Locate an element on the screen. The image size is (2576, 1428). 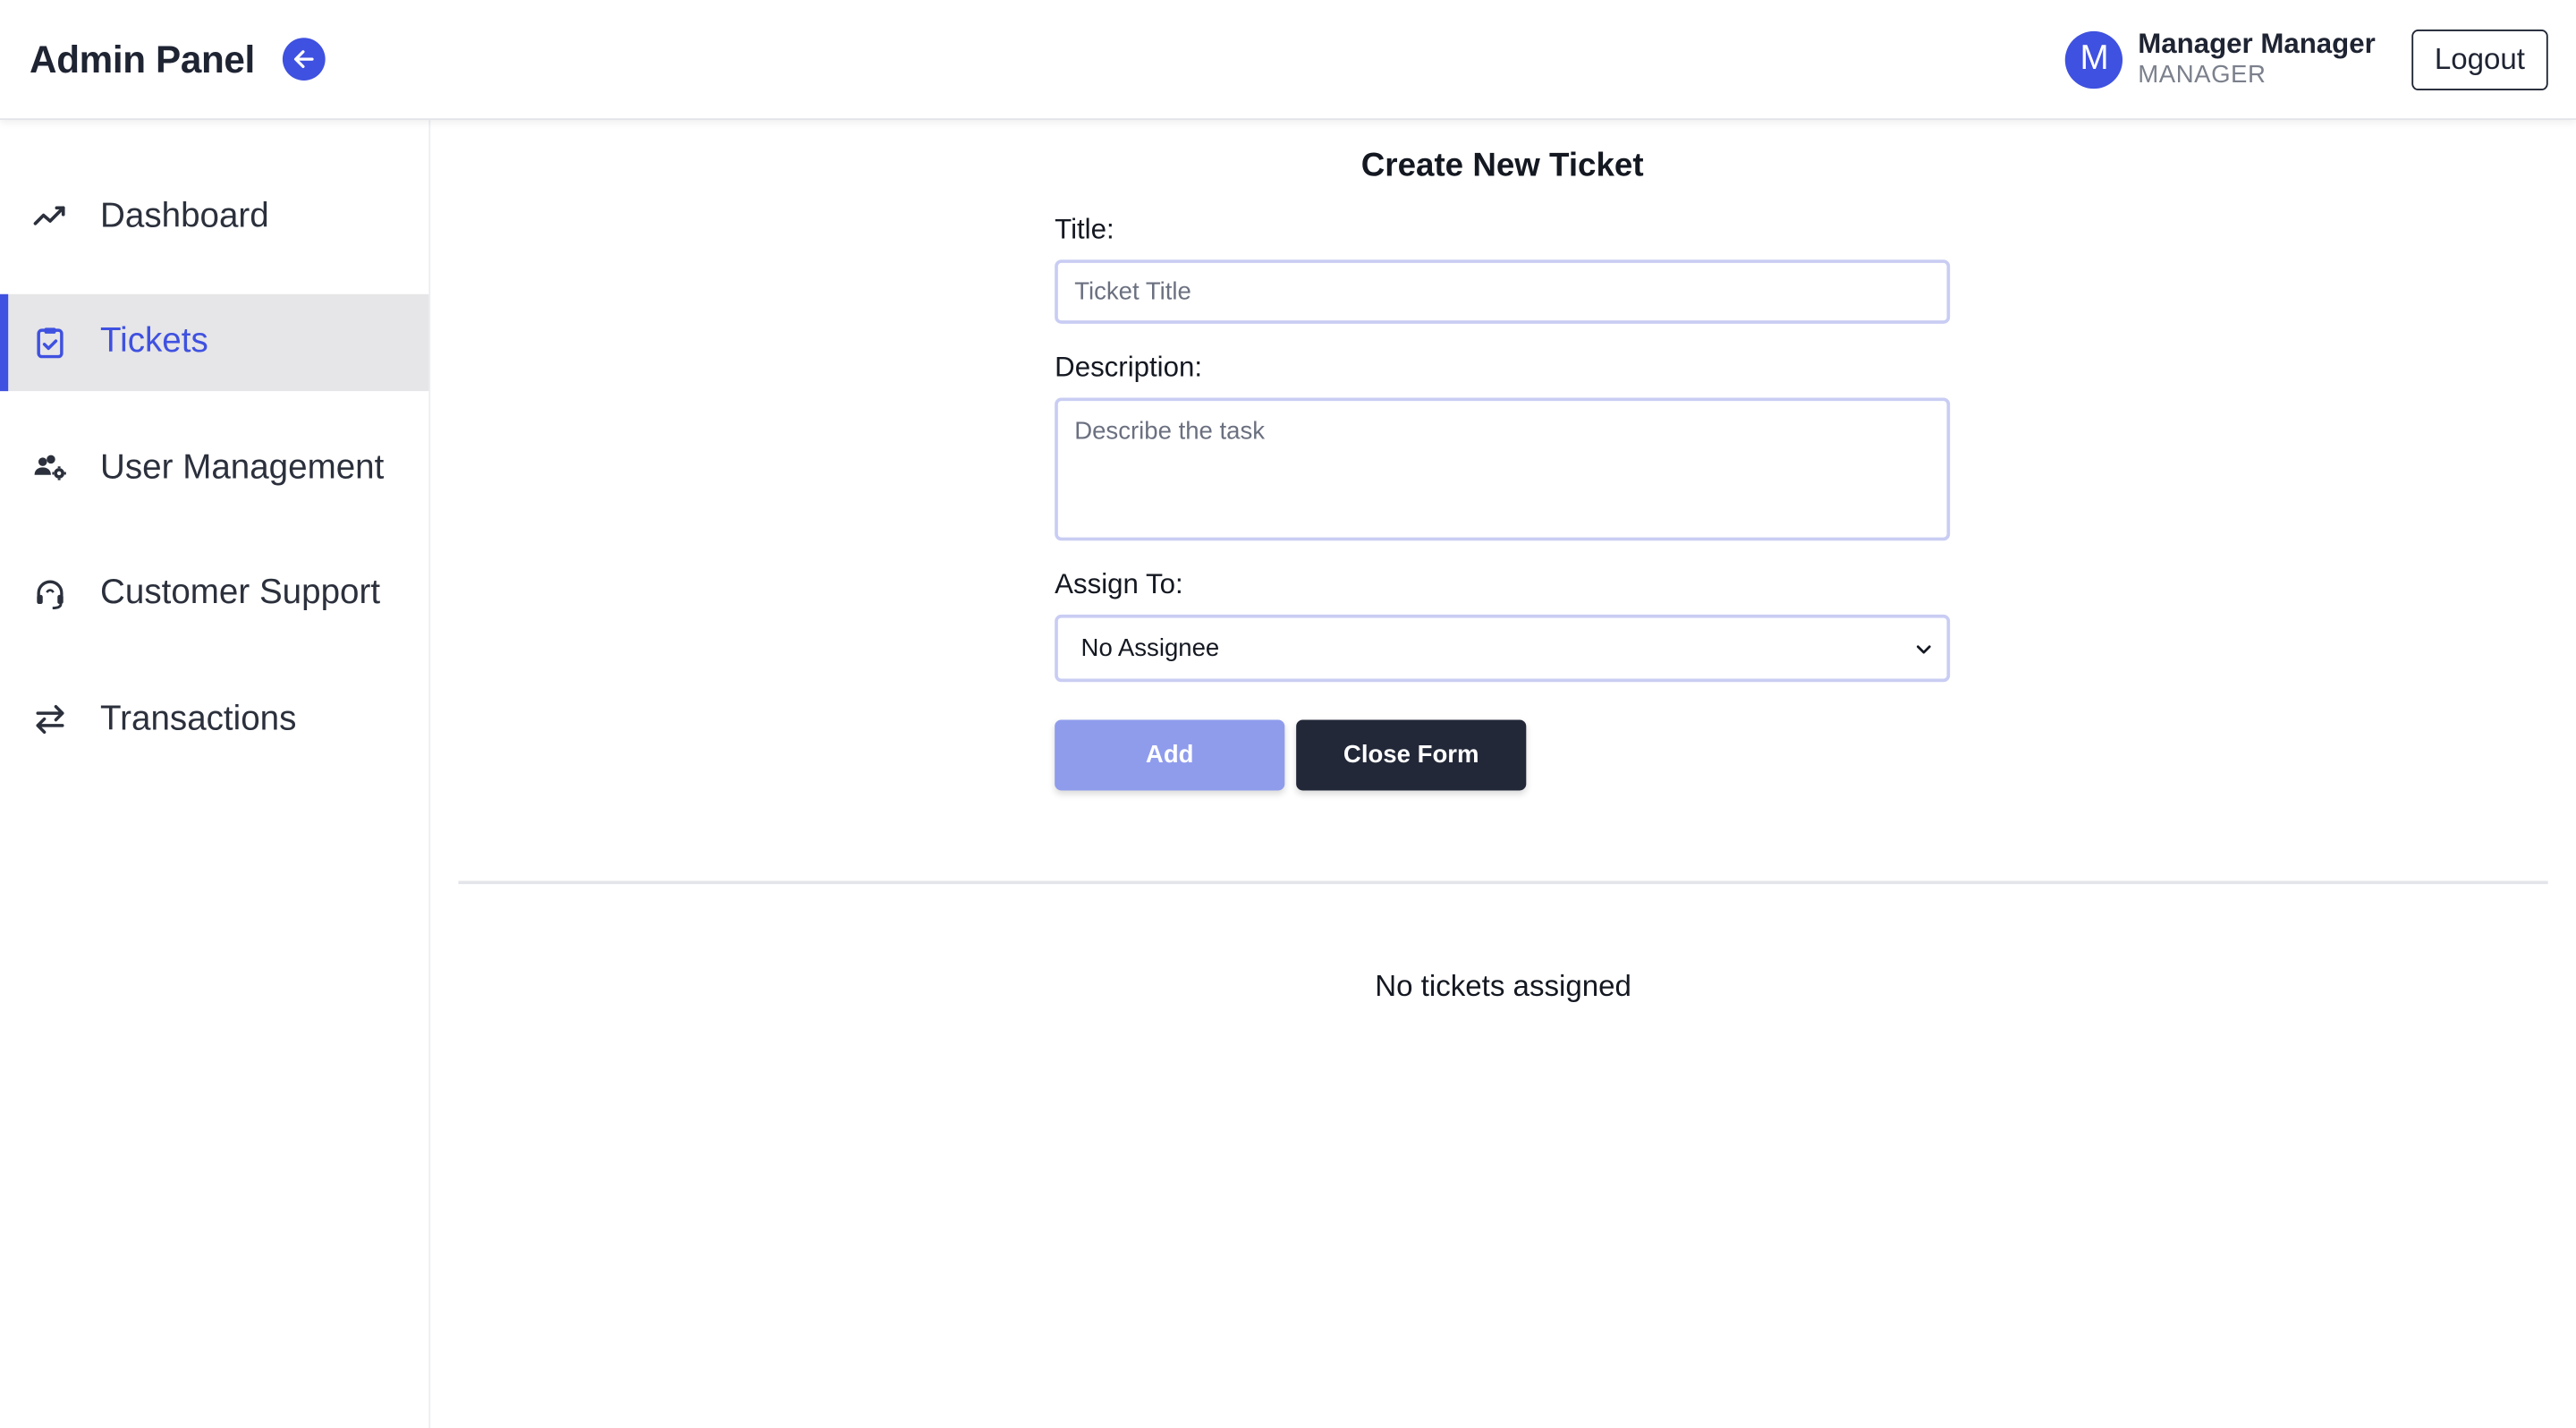
sidebar-item-label: Tickets is located at coordinates (154, 341).